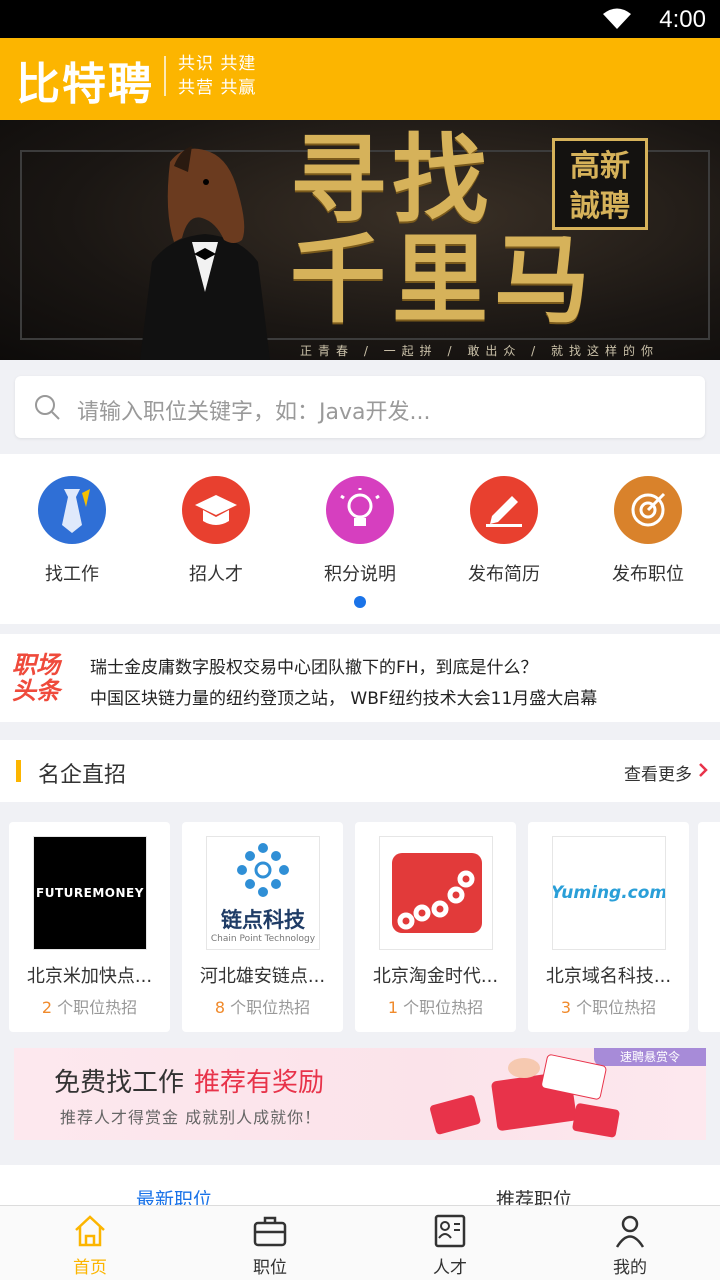 Image resolution: width=720 pixels, height=1280 pixels. I want to click on nav-talent: 人才, so click(450, 1243).